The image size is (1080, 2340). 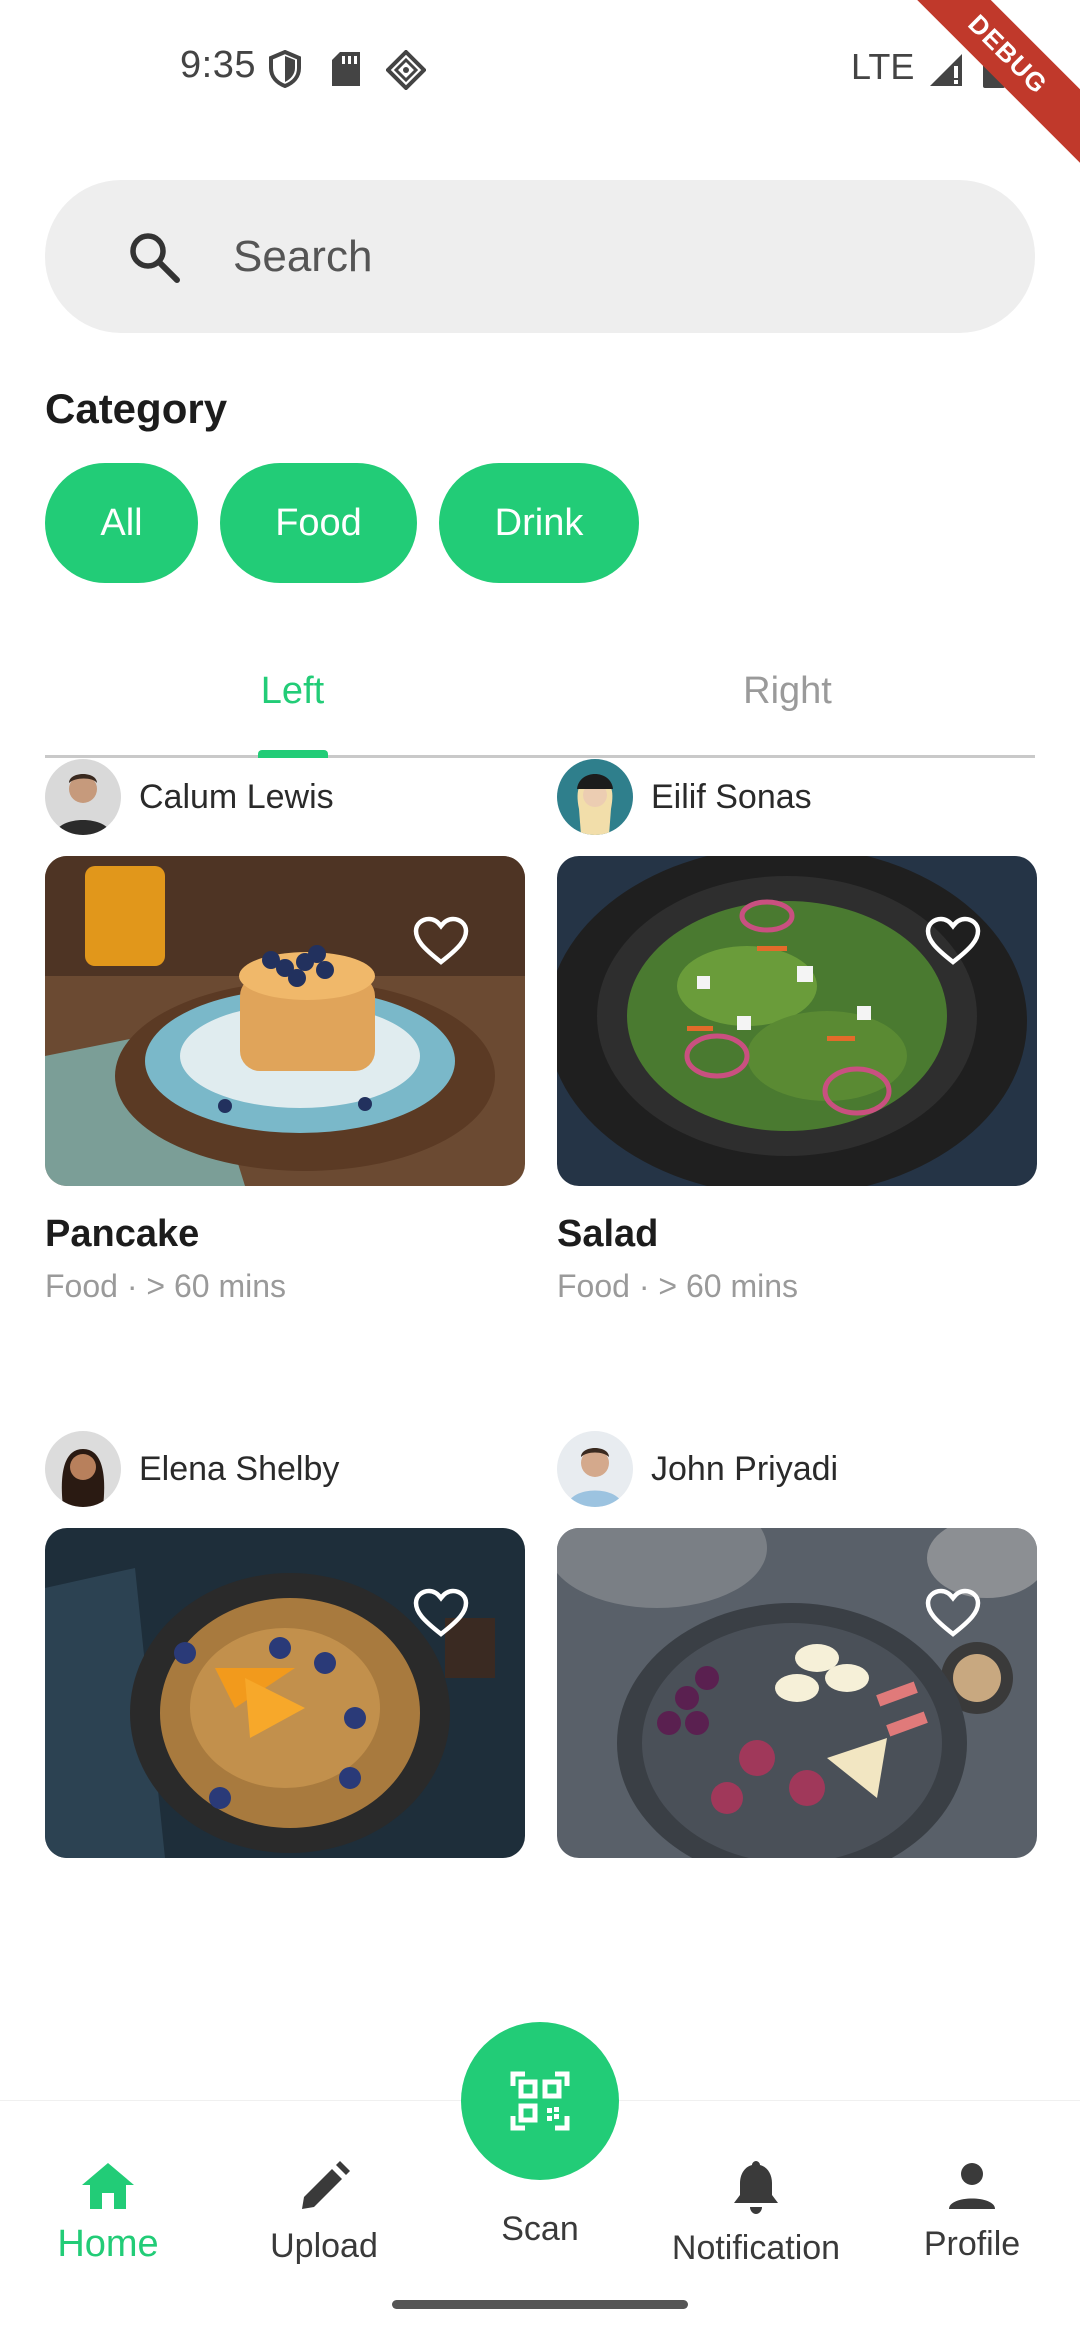 I want to click on card-author: Eilif Sonas, so click(x=684, y=797).